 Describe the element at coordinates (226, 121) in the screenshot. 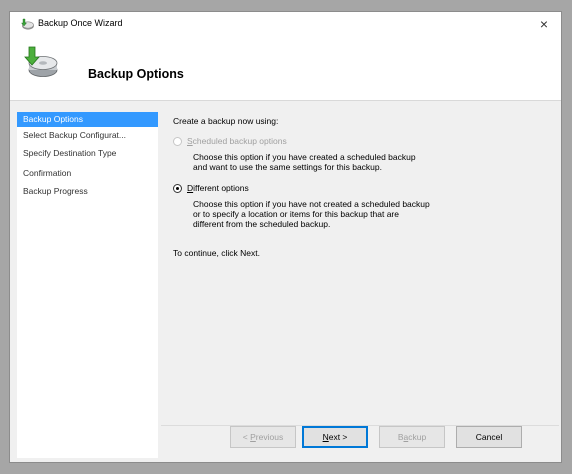

I see `prompt-text: Create a backup now using:` at that location.